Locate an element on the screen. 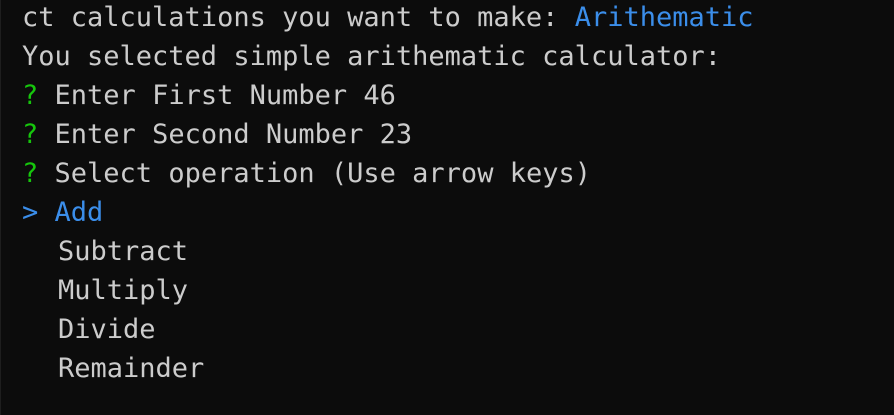 Image resolution: width=894 pixels, height=415 pixels. menu-option-add: > Add is located at coordinates (62, 212).